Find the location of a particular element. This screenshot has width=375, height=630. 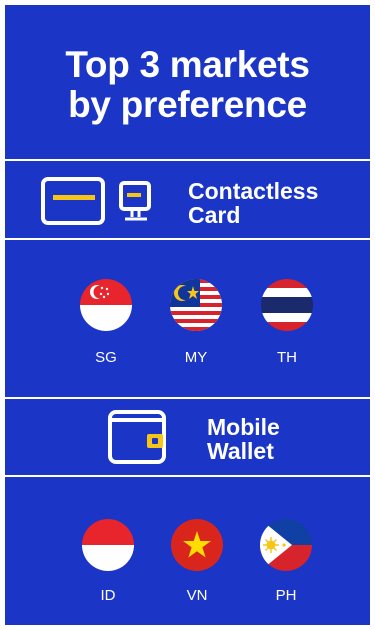

market-code-id: ID is located at coordinates (108, 595).